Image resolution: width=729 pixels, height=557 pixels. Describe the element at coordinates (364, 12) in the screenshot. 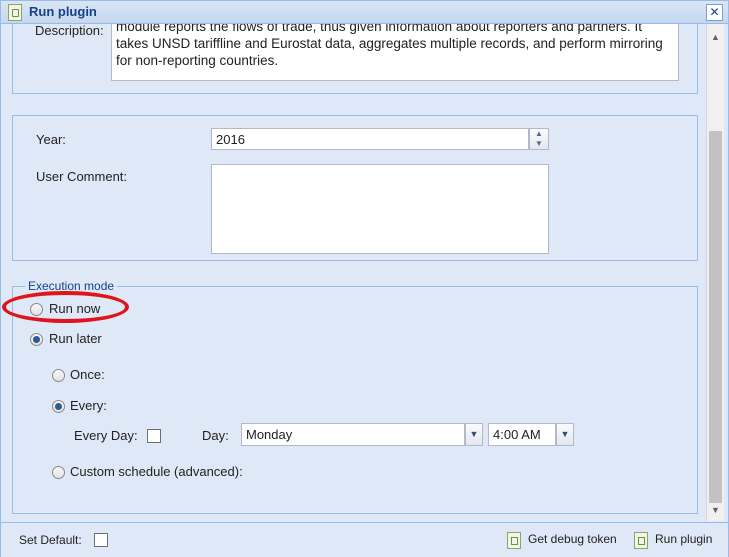

I see `window-titlebar: Run plugin ✕` at that location.